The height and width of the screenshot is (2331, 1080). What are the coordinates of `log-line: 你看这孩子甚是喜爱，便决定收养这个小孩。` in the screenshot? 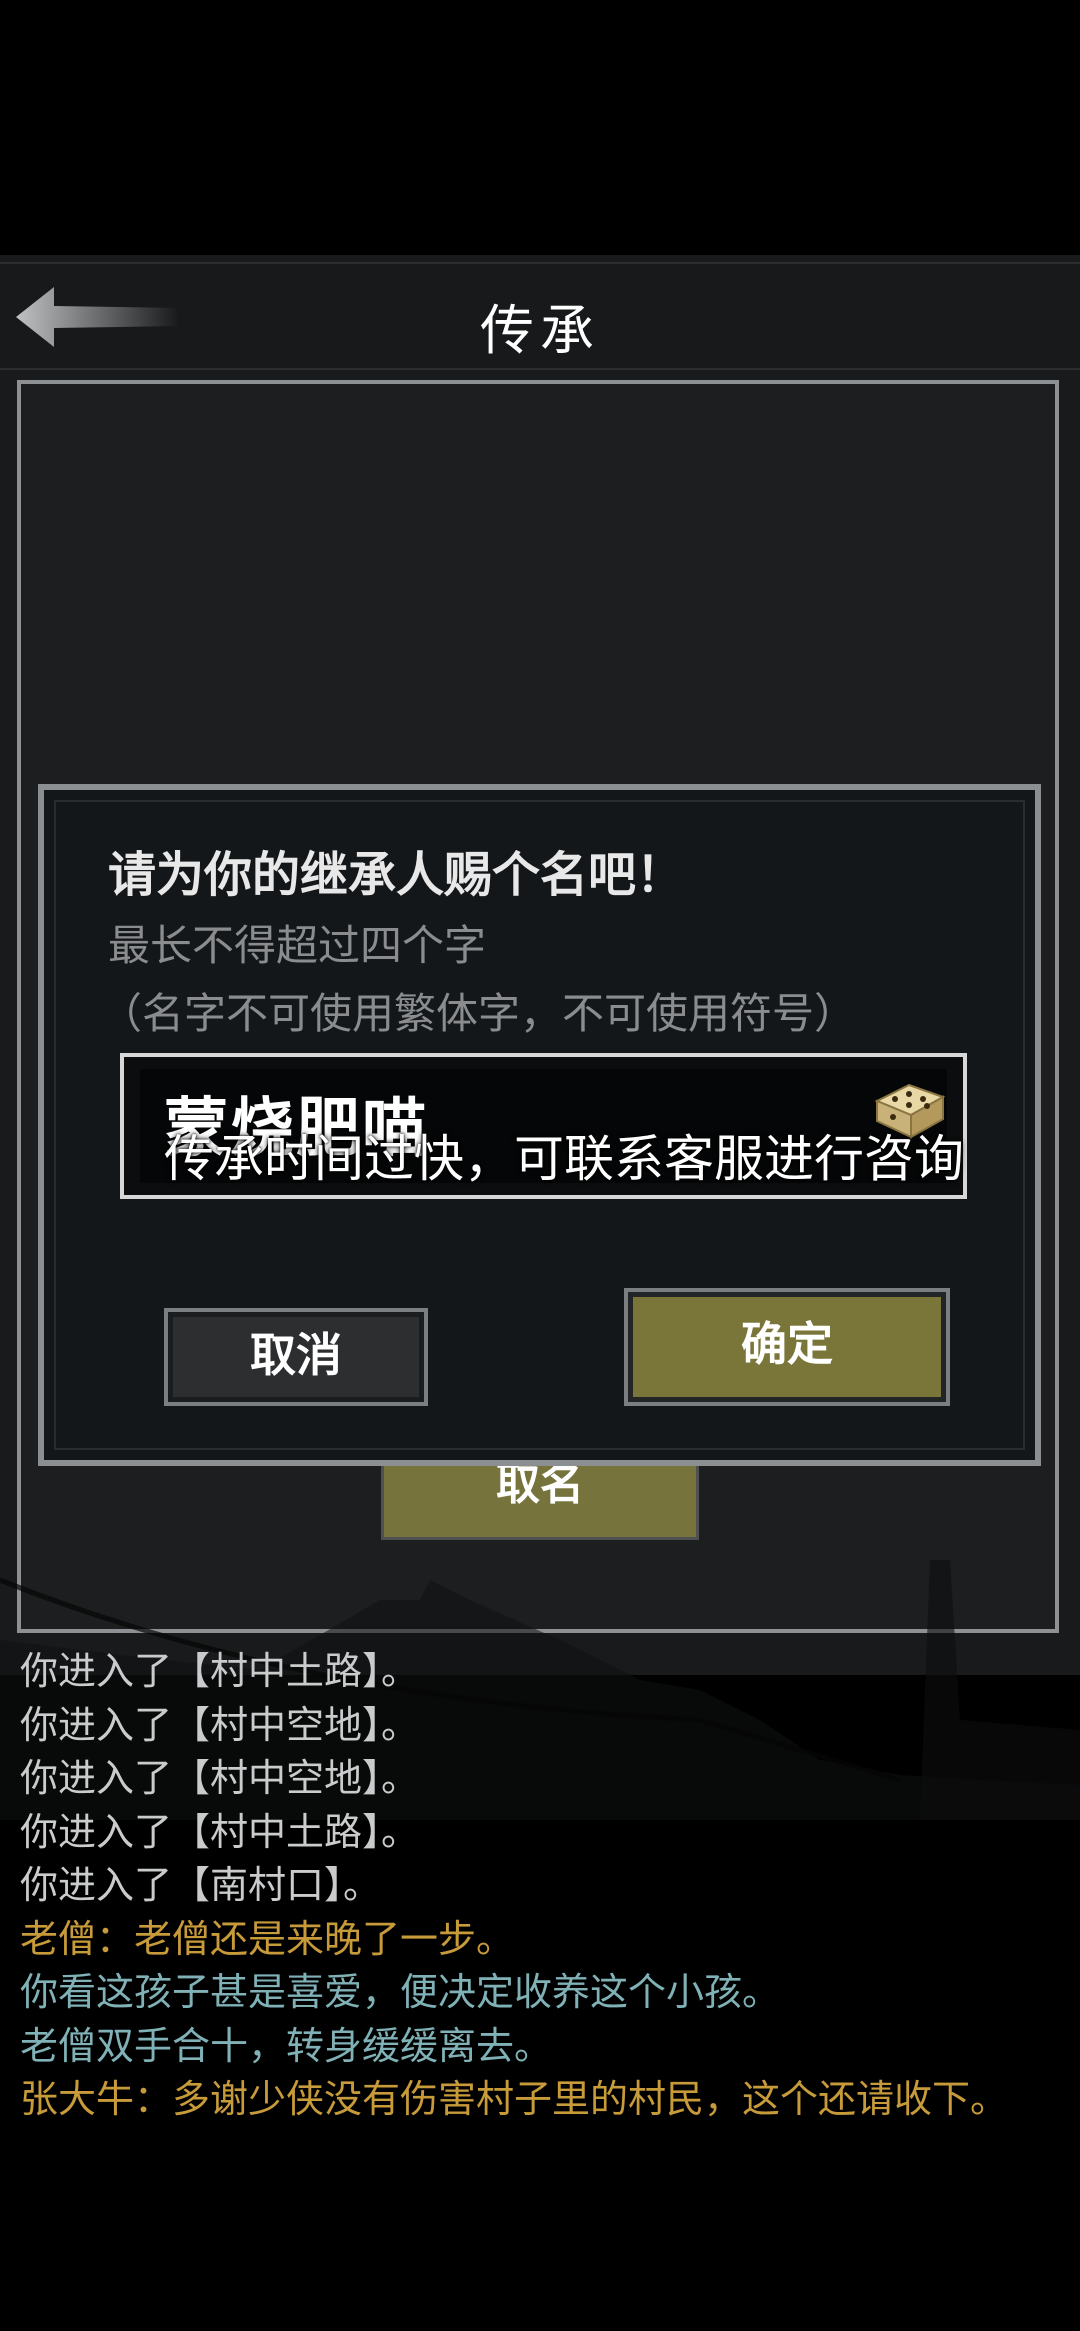 It's located at (400, 1992).